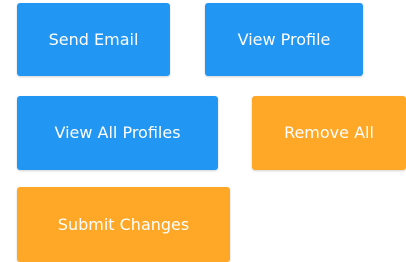 This screenshot has height=262, width=406. What do you see at coordinates (284, 39) in the screenshot?
I see `view-profile-button: View Profile` at bounding box center [284, 39].